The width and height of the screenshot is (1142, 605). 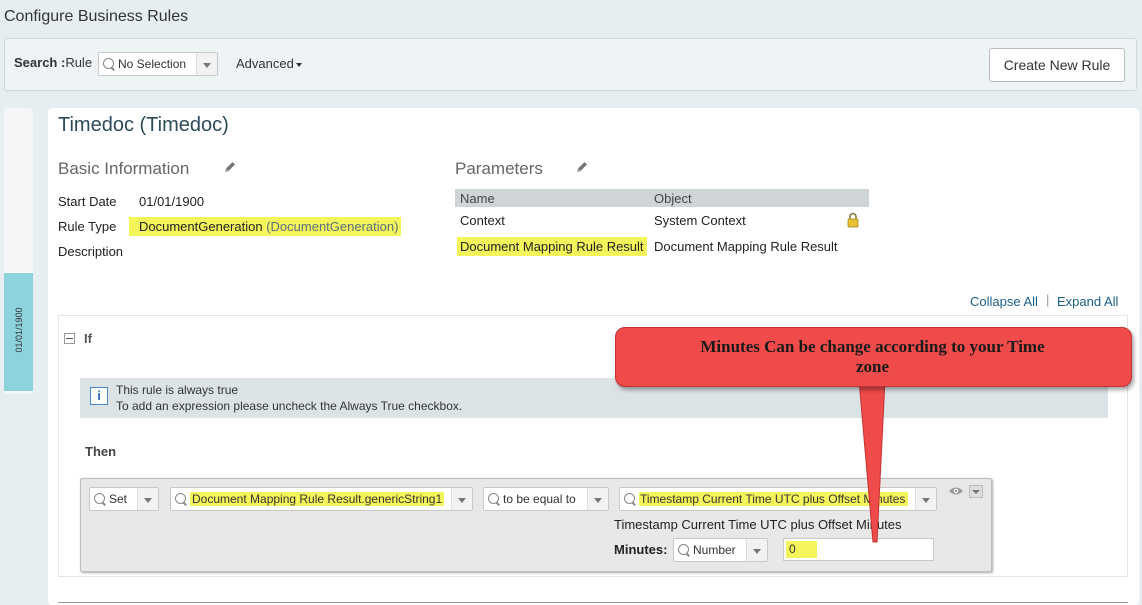 What do you see at coordinates (1057, 65) in the screenshot?
I see `create-new-rule-button: Create New Rule` at bounding box center [1057, 65].